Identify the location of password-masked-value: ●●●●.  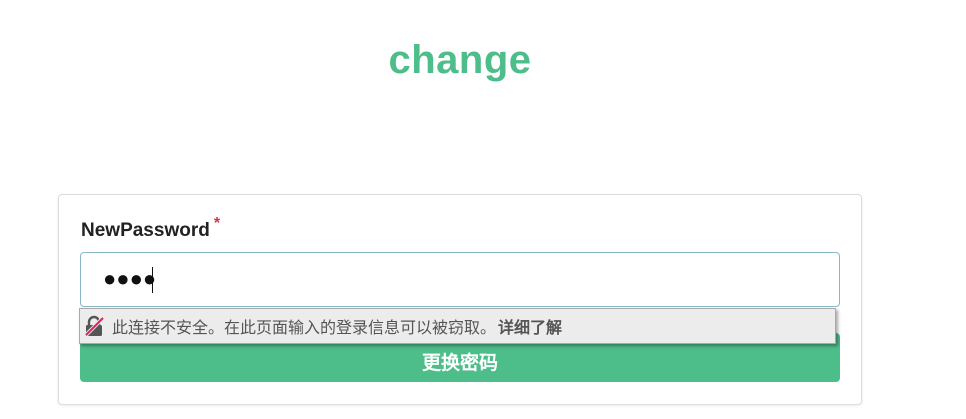
(130, 278).